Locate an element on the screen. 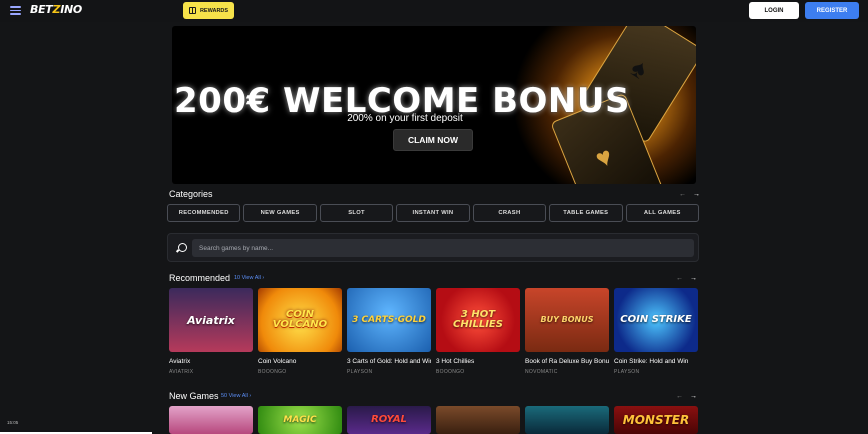 The image size is (868, 434). thumb-title: COIN STRIKE is located at coordinates (656, 319).